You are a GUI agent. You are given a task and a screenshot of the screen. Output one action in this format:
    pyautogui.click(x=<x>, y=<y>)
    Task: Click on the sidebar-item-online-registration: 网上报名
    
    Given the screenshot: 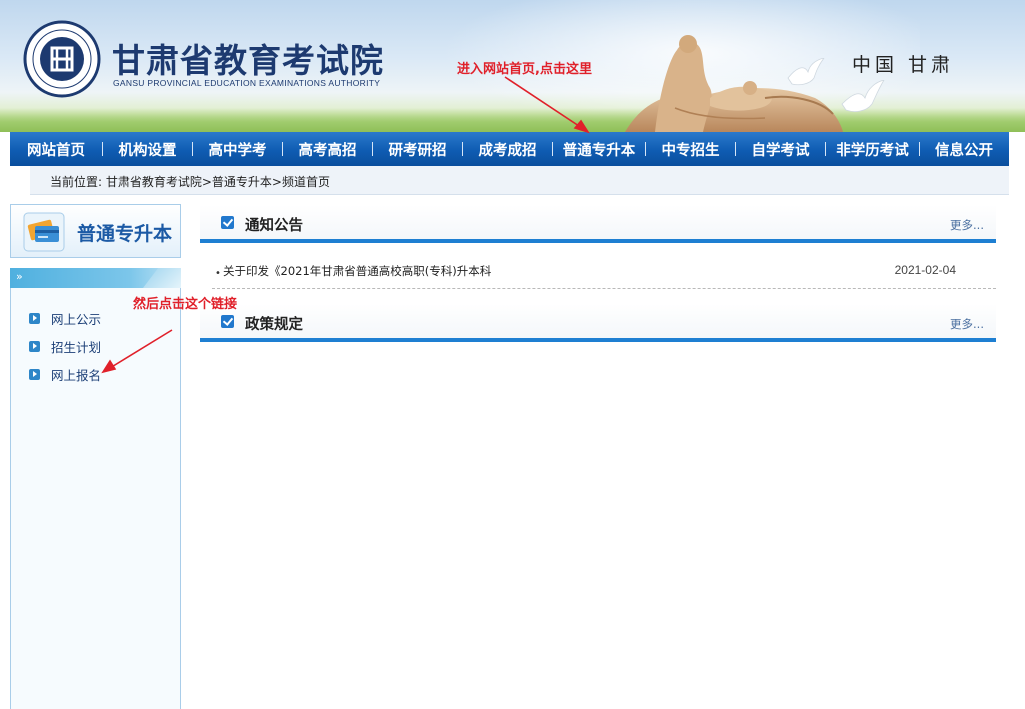 What is the action you would take?
    pyautogui.click(x=65, y=374)
    